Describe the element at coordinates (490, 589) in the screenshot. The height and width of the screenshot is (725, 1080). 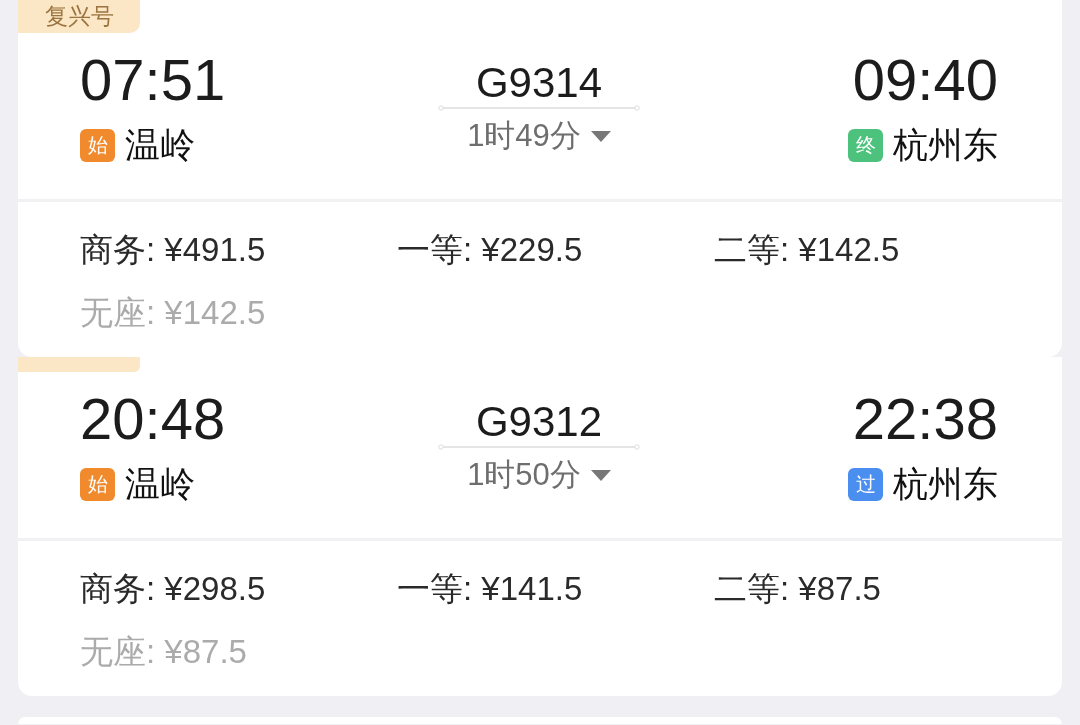
I see `fare-price: 一等: ¥141.5` at that location.